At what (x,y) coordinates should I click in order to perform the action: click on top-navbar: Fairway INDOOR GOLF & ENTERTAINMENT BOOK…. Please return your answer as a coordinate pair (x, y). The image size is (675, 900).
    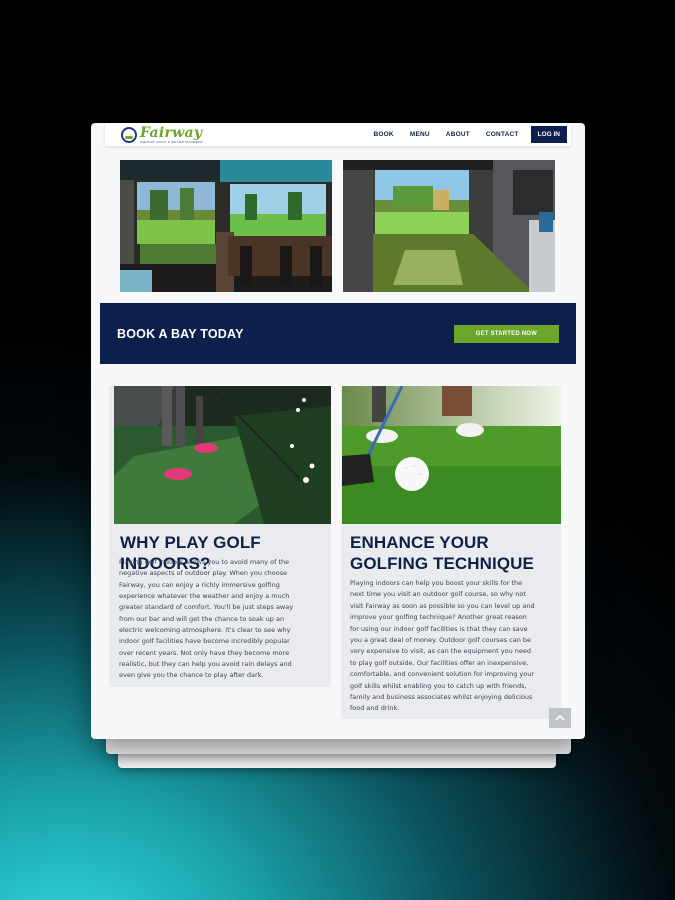
    Looking at the image, I should click on (338, 134).